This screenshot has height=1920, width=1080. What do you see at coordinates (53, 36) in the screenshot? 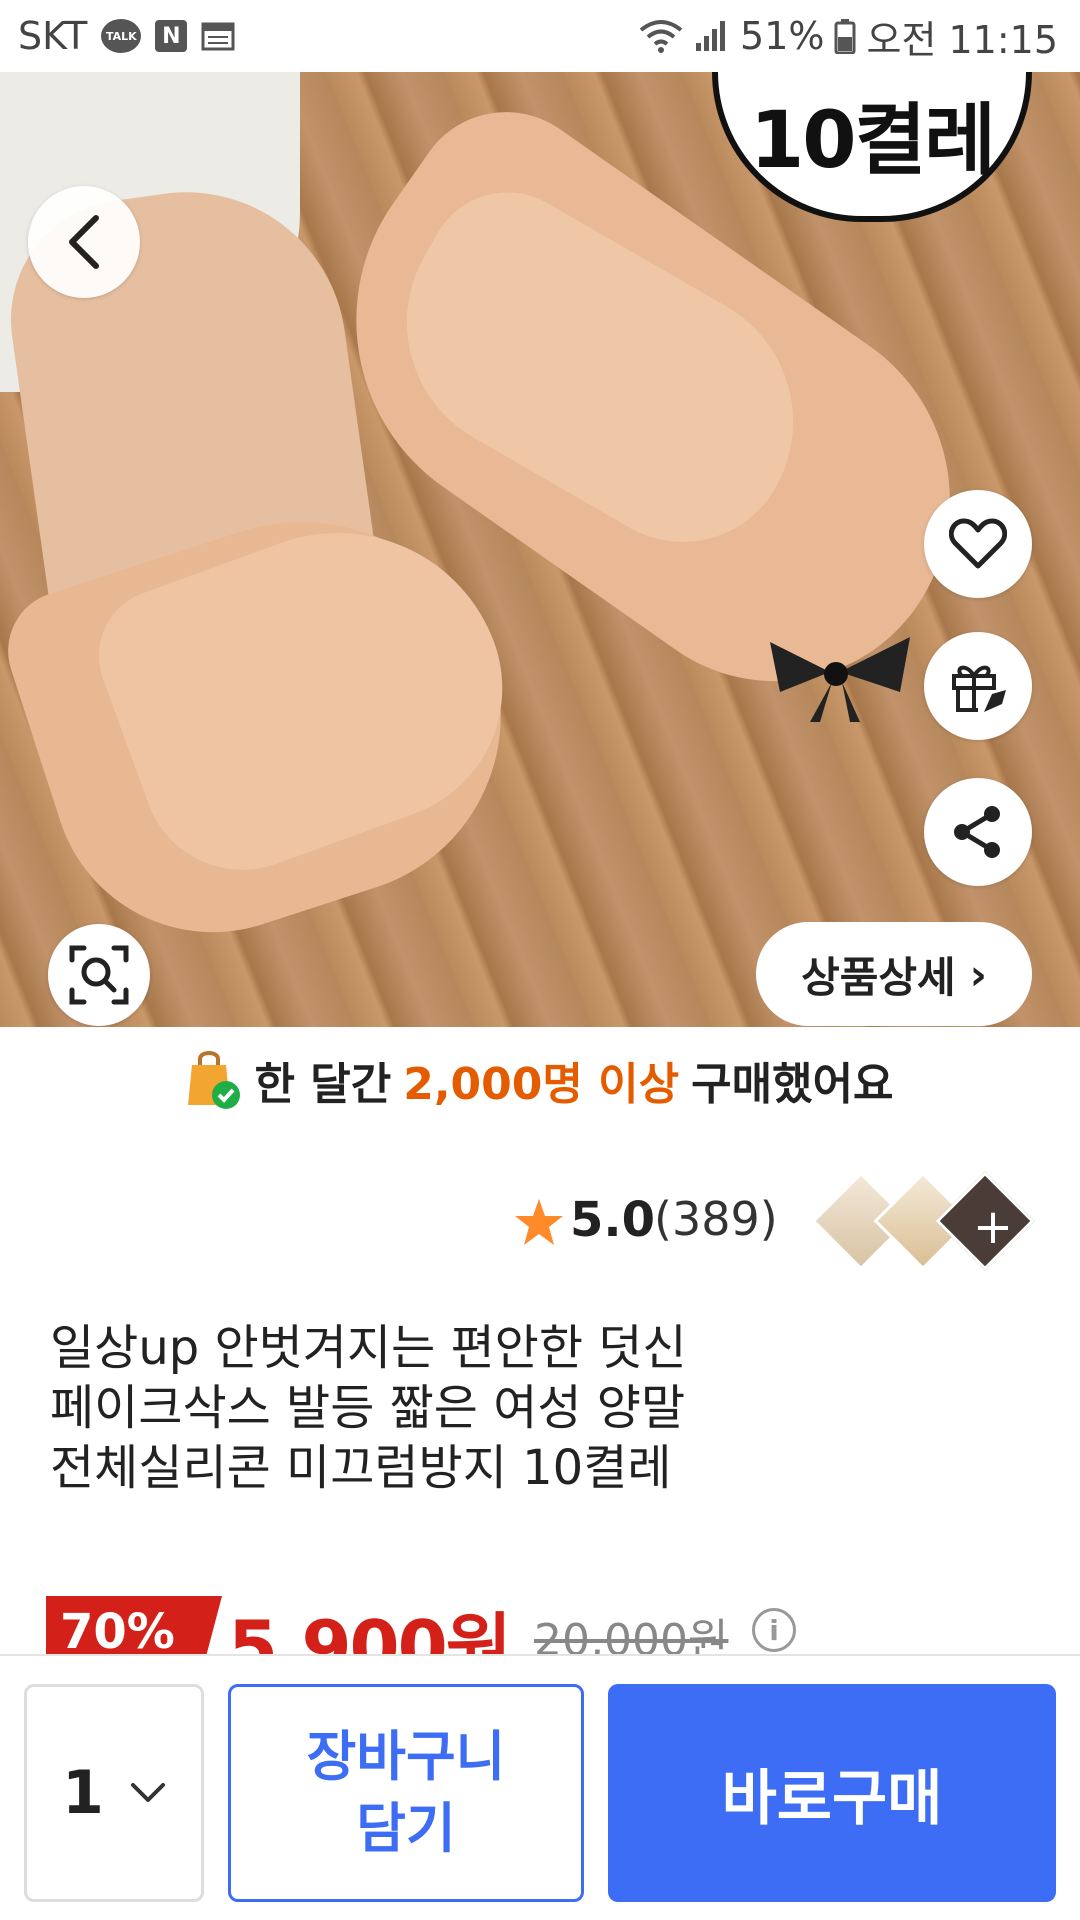
I see `carrier-label: SKT` at bounding box center [53, 36].